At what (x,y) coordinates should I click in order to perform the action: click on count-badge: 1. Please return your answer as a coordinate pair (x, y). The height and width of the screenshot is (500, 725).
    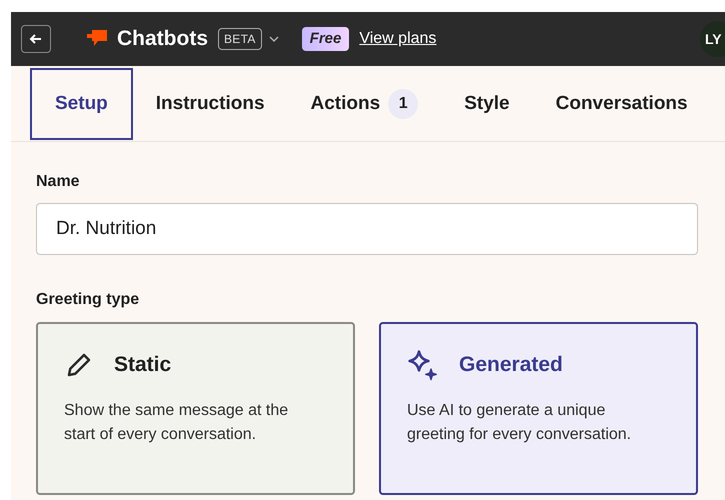
    Looking at the image, I should click on (403, 104).